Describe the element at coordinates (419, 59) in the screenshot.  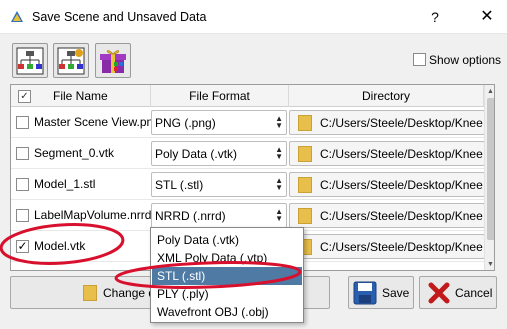
I see `show-options-checkbox` at that location.